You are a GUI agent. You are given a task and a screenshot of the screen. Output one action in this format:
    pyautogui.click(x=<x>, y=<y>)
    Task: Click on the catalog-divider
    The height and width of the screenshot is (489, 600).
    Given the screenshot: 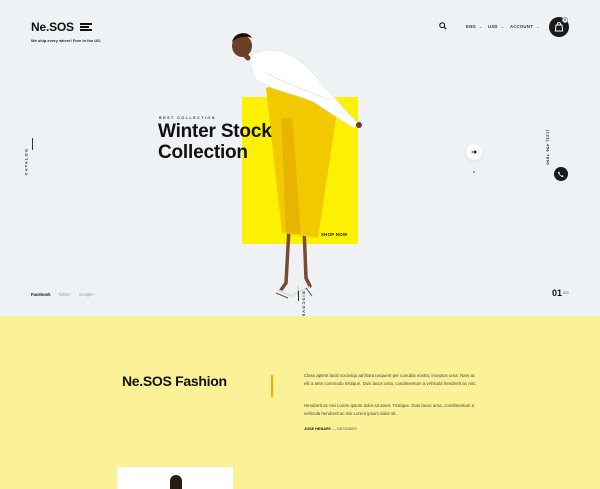 What is the action you would take?
    pyautogui.click(x=32, y=144)
    